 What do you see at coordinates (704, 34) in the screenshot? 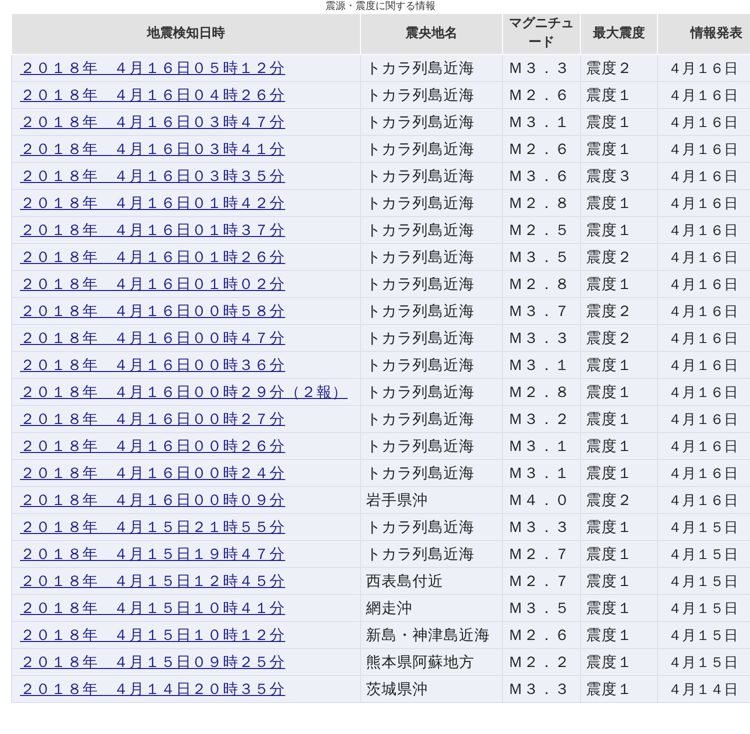
I see `column-header: 情報発表` at bounding box center [704, 34].